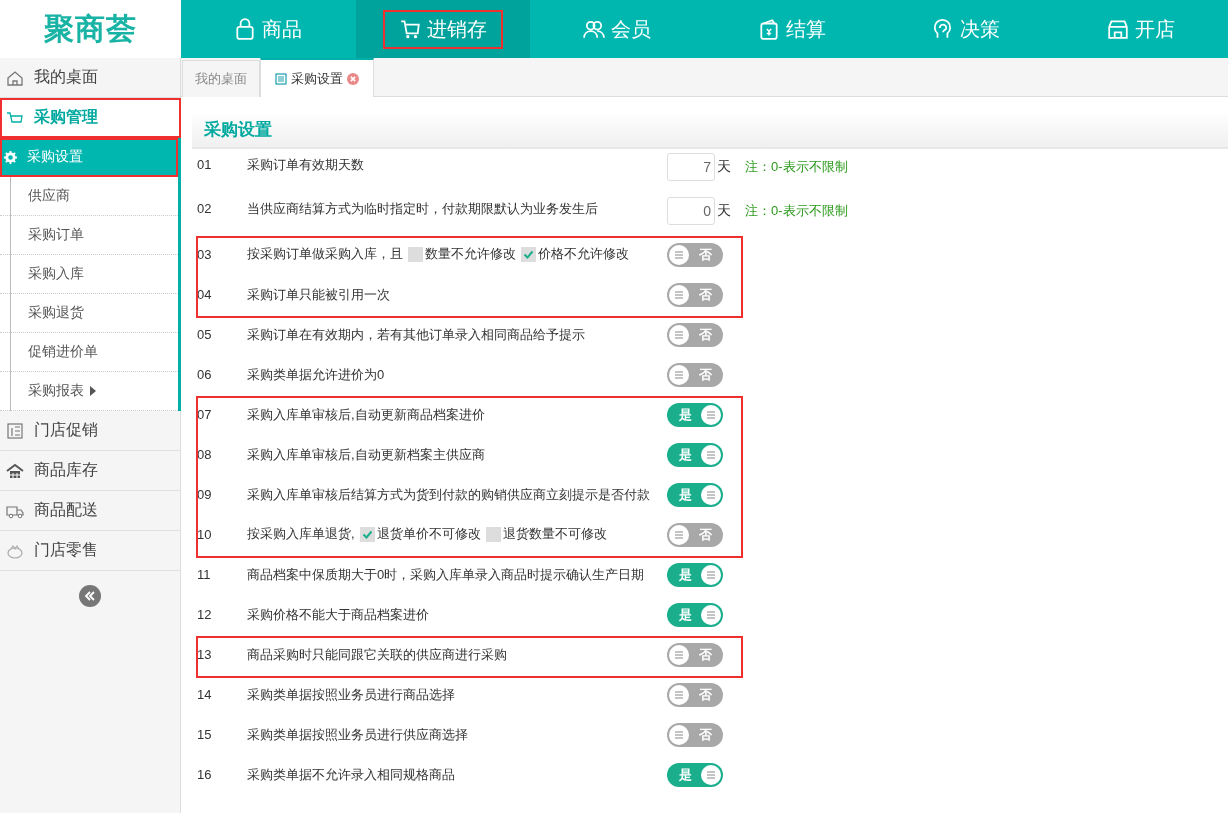 Image resolution: width=1228 pixels, height=813 pixels. I want to click on check-icon, so click(367, 534).